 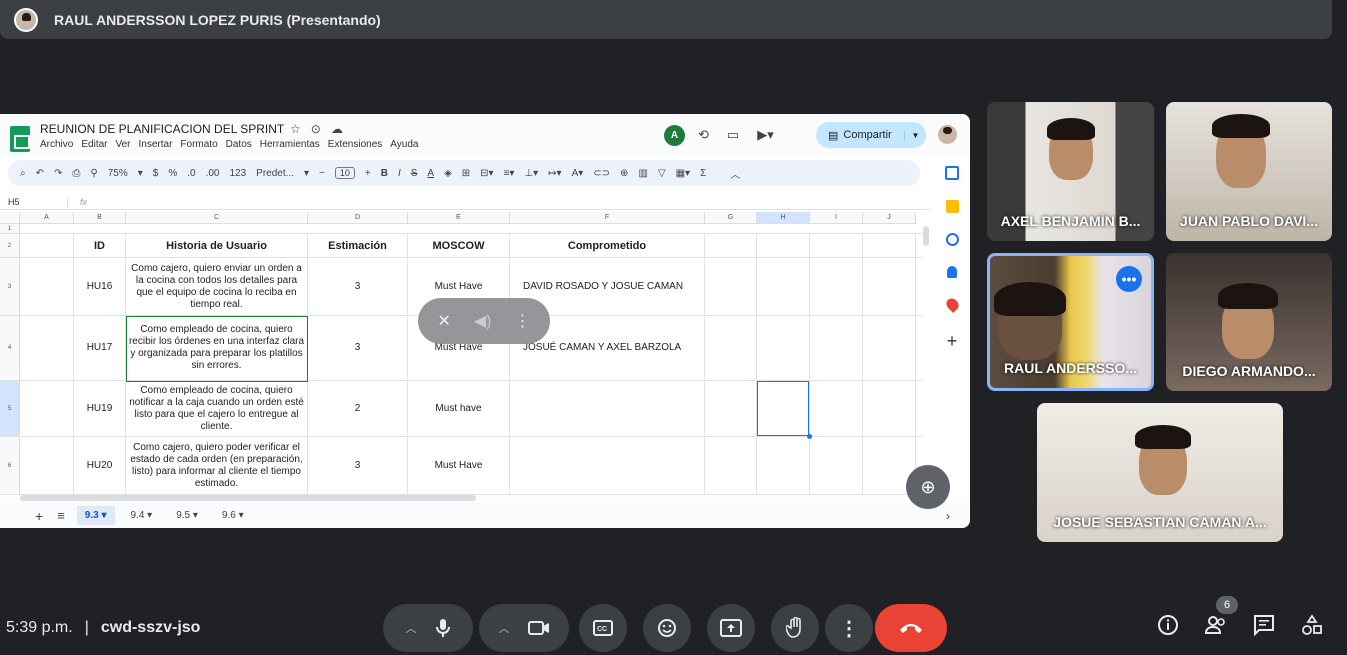 I want to click on zoom-icon: ⊕, so click(x=928, y=487).